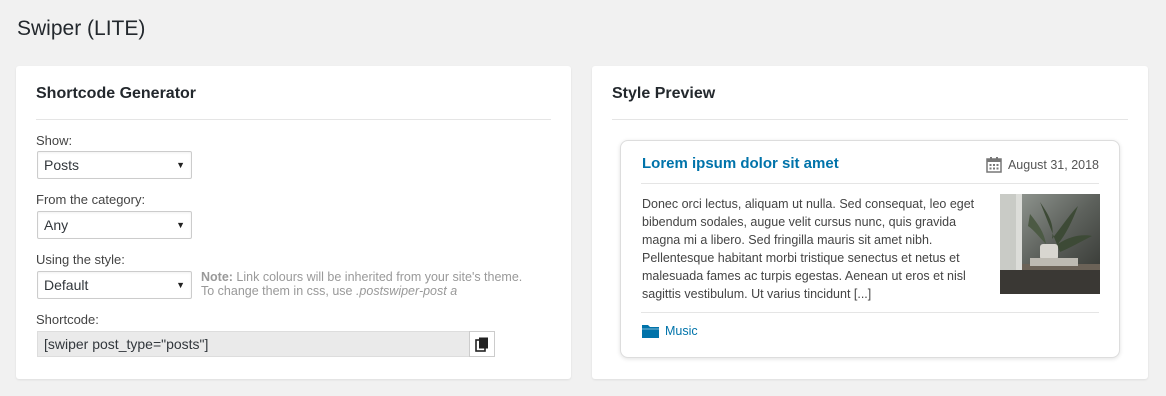  I want to click on style-select-value: Default, so click(66, 285).